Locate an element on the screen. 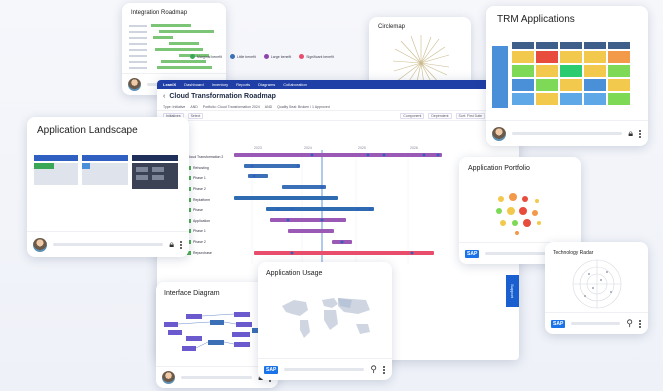  title-bar: ‹ Cloud Transformation Roadmap is located at coordinates (338, 96).